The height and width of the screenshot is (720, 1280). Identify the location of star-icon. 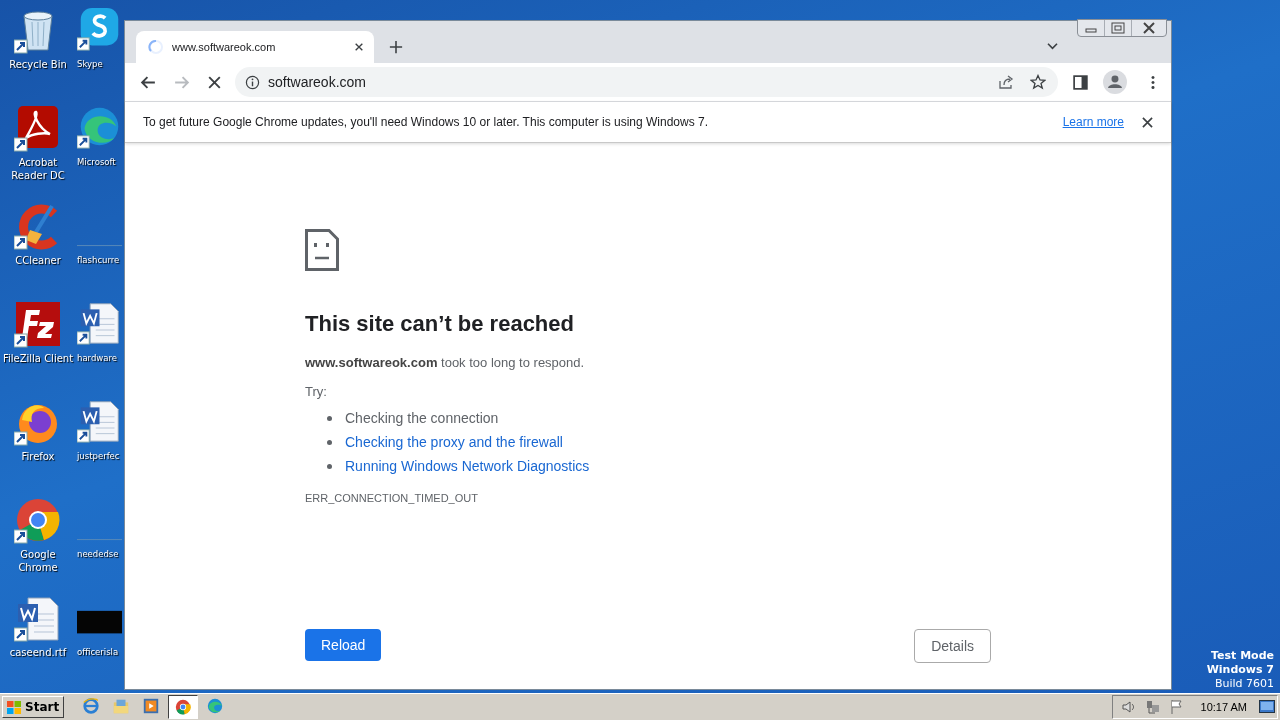
(1038, 82).